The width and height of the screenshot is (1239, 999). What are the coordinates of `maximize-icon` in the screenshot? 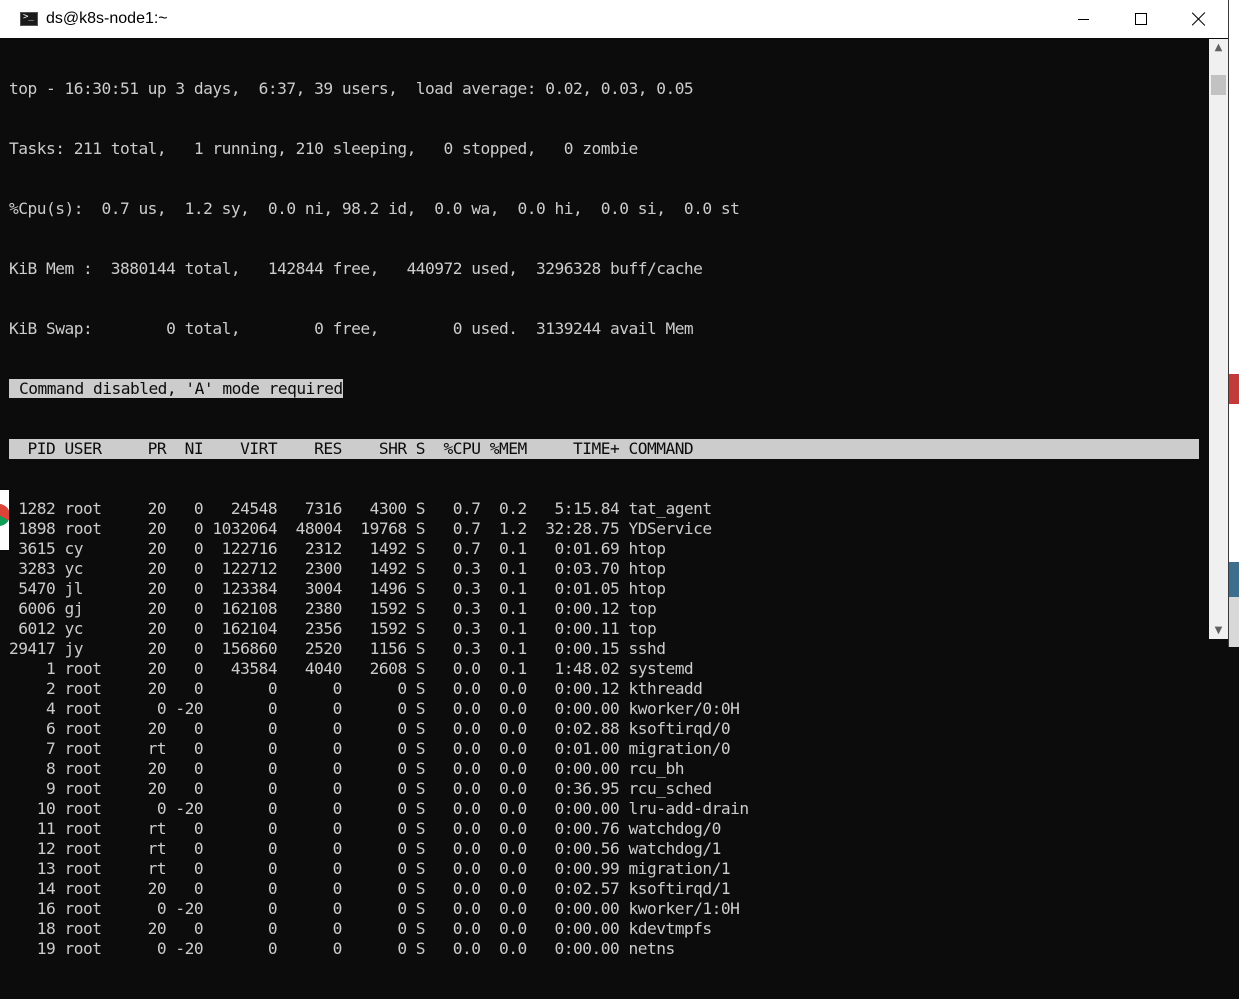 It's located at (1141, 19).